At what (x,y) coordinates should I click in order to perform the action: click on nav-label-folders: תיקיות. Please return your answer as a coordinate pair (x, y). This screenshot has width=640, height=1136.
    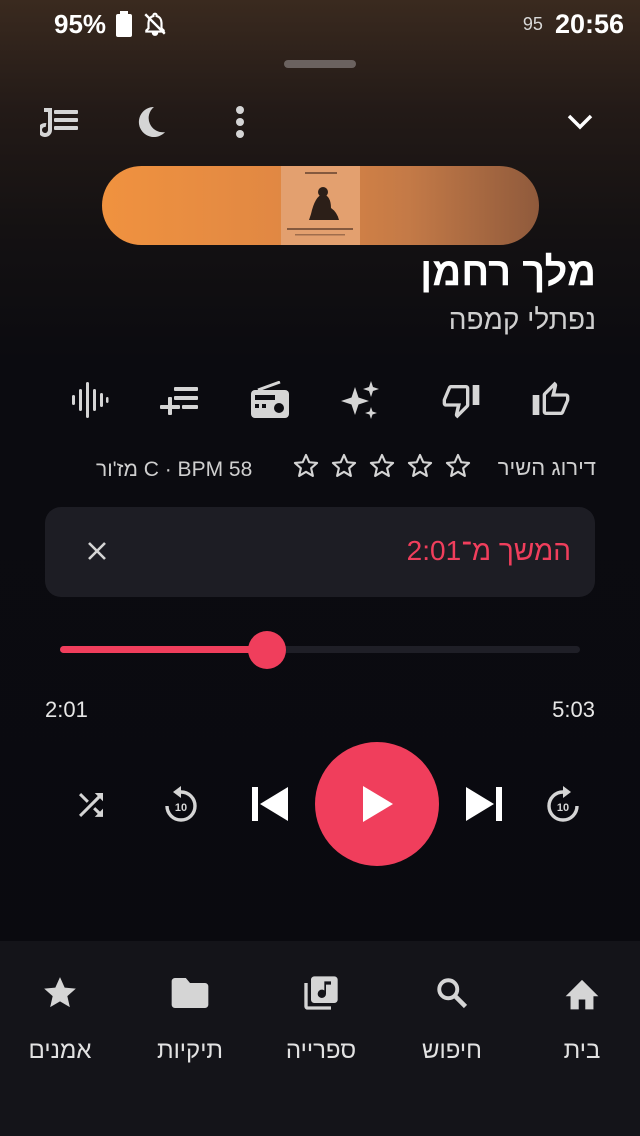
    Looking at the image, I should click on (190, 1050).